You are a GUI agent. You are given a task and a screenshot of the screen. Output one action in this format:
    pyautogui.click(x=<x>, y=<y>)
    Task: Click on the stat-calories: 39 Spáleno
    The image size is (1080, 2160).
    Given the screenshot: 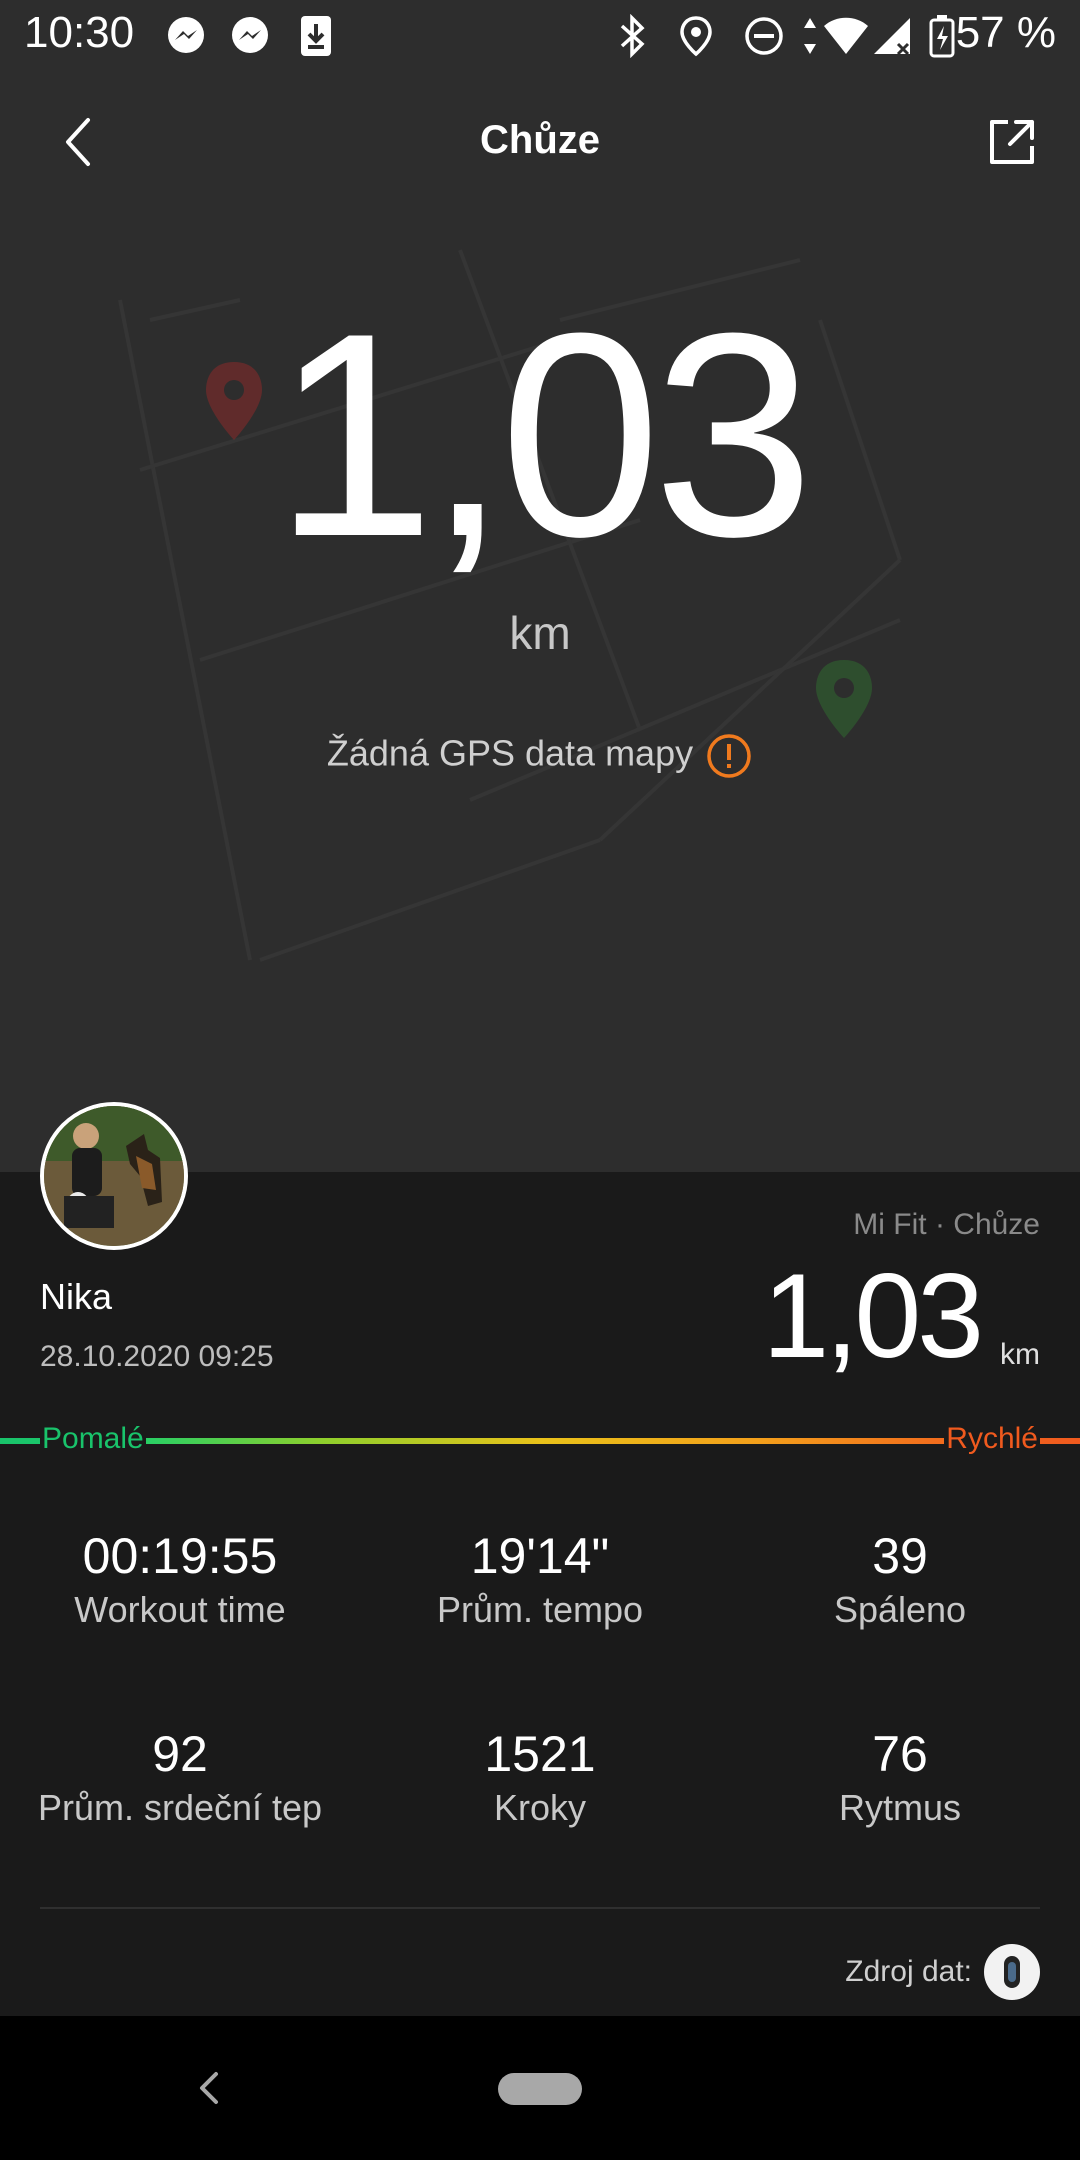 What is the action you would take?
    pyautogui.click(x=900, y=1579)
    